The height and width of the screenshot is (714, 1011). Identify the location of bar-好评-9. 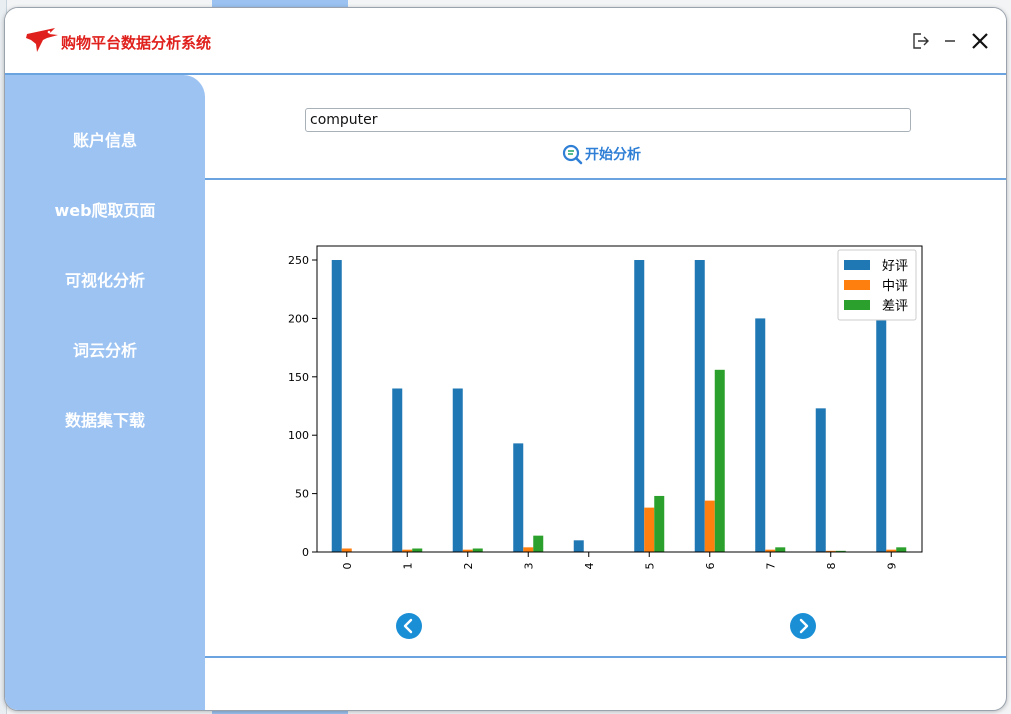
(881, 435).